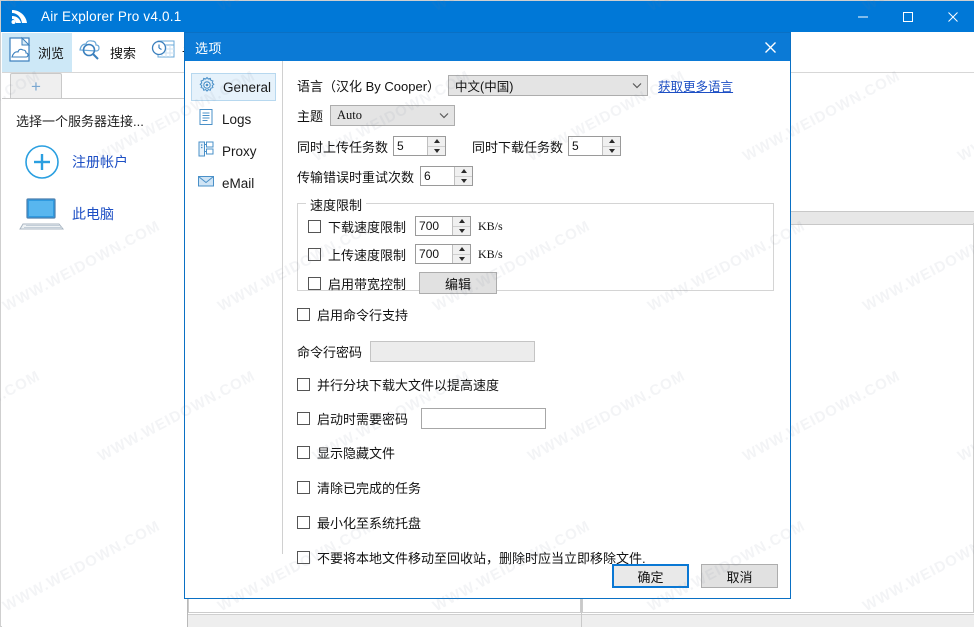  What do you see at coordinates (907, 16) in the screenshot?
I see `maximize-button` at bounding box center [907, 16].